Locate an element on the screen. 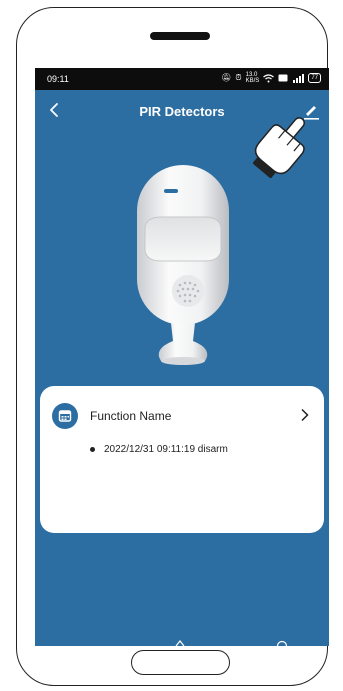  function-icon-badge is located at coordinates (65, 416).